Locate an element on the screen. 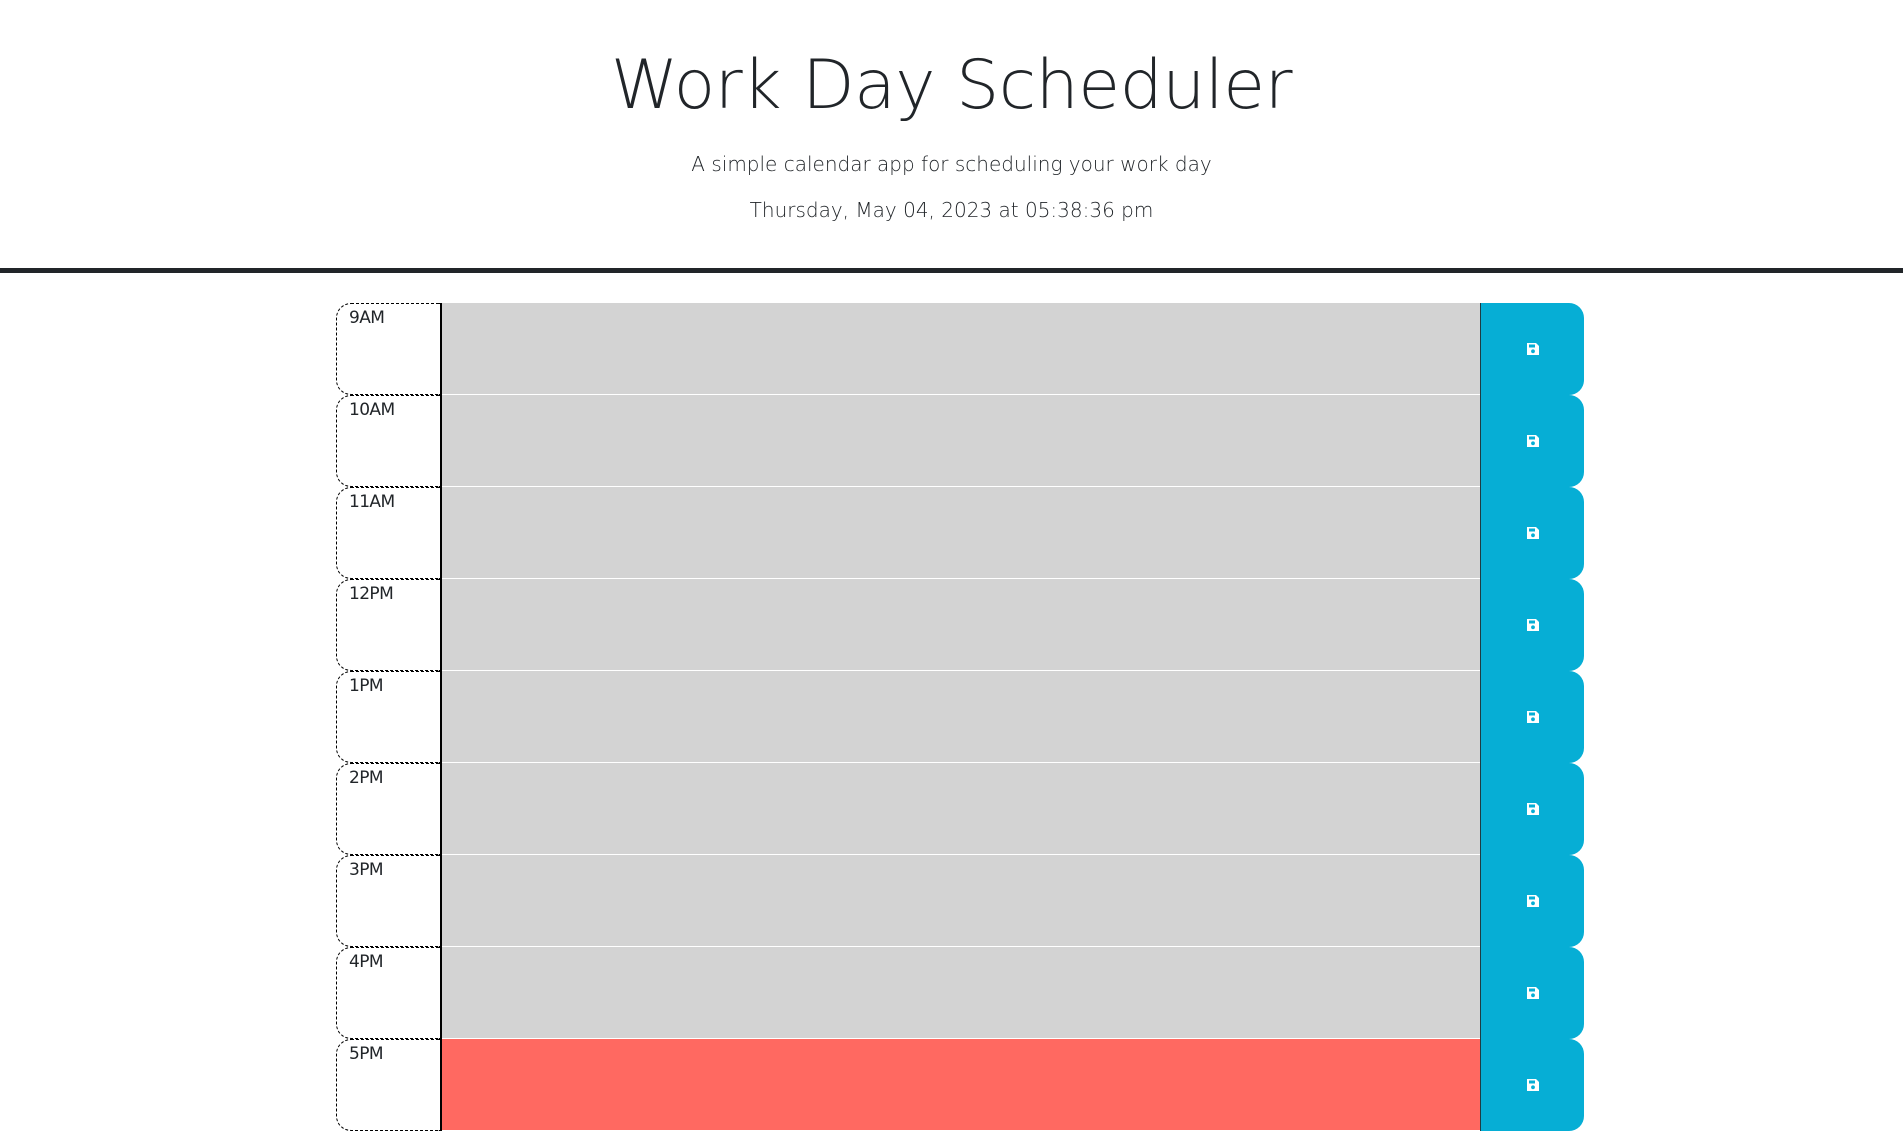  time-block-4pm: 4PM is located at coordinates (960, 992).